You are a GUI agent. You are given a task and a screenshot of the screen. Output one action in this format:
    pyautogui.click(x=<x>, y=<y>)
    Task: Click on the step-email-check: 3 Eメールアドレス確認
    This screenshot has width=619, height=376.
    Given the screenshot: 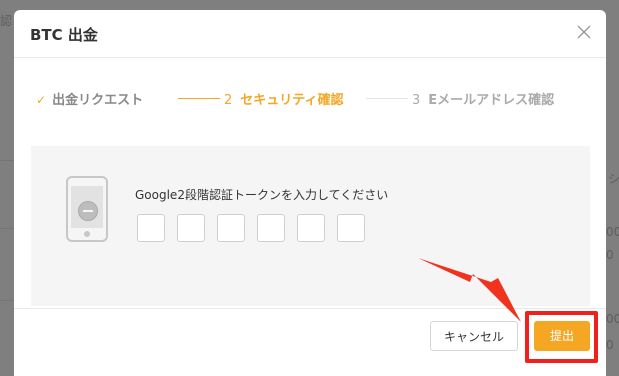 What is the action you would take?
    pyautogui.click(x=483, y=98)
    